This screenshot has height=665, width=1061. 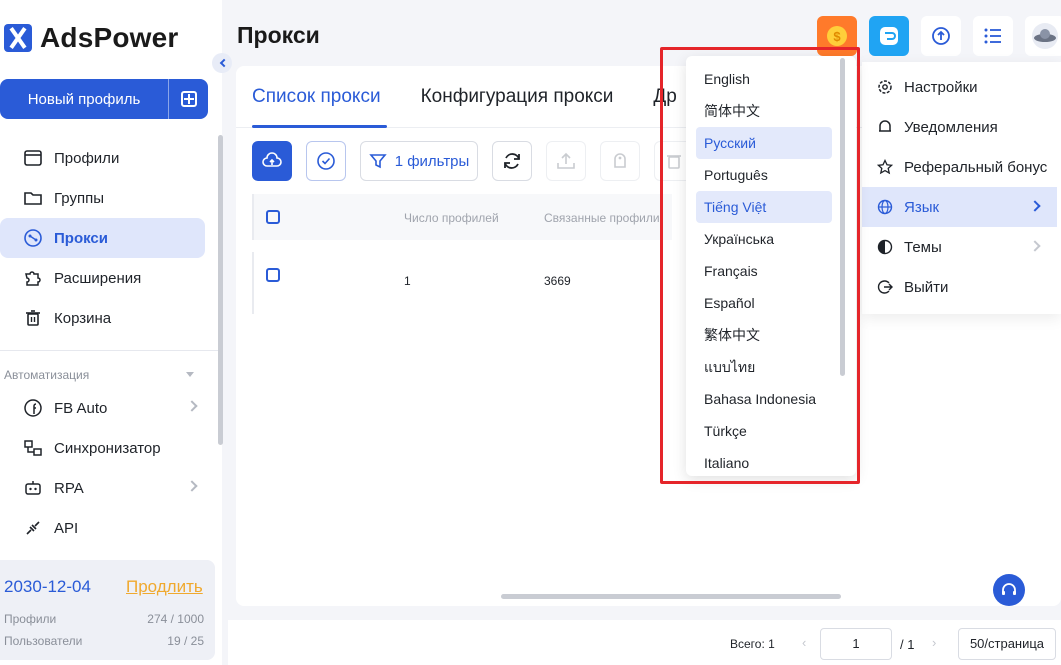 I want to click on pagination-bar: Всего: 1 ‹ 1 / 1 › 50/страница, so click(x=644, y=642).